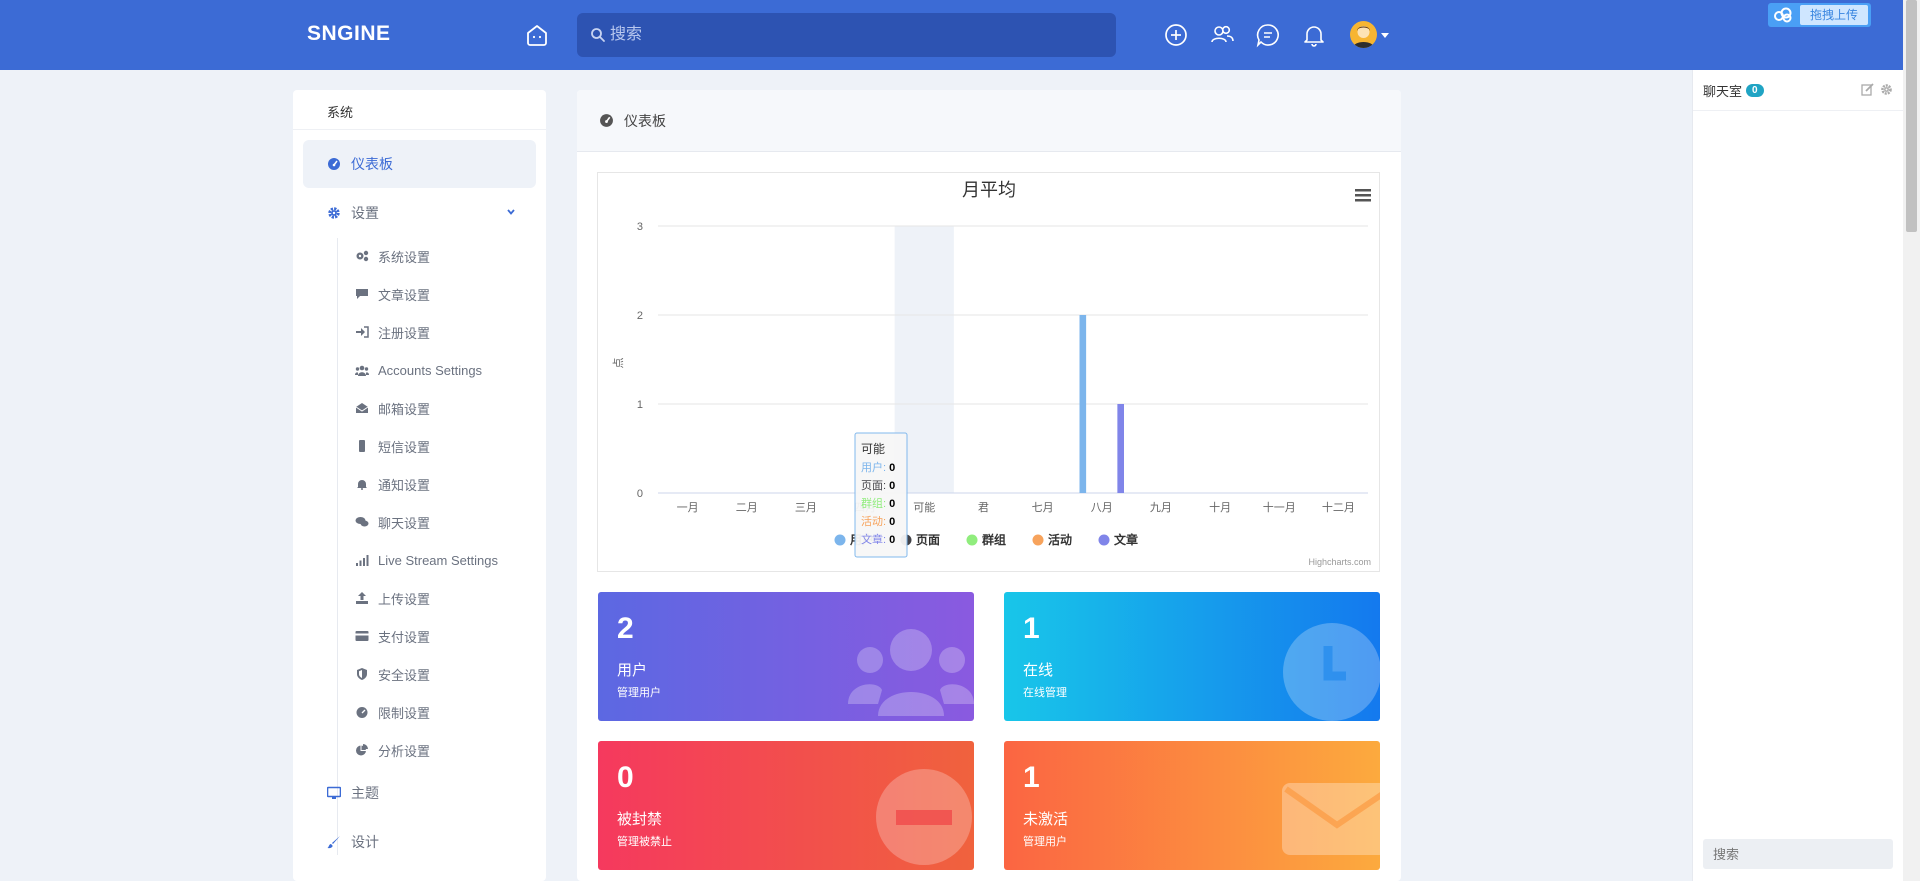 This screenshot has width=1920, height=881. Describe the element at coordinates (404, 523) in the screenshot. I see `sidebar-subitem-label: 聊天设置` at that location.